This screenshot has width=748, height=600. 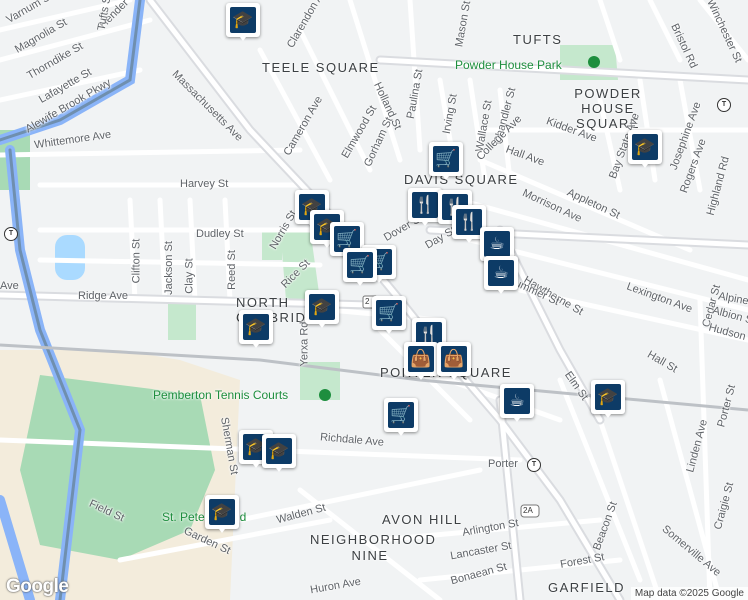 What do you see at coordinates (508, 65) in the screenshot?
I see `park-label: Powder House Park` at bounding box center [508, 65].